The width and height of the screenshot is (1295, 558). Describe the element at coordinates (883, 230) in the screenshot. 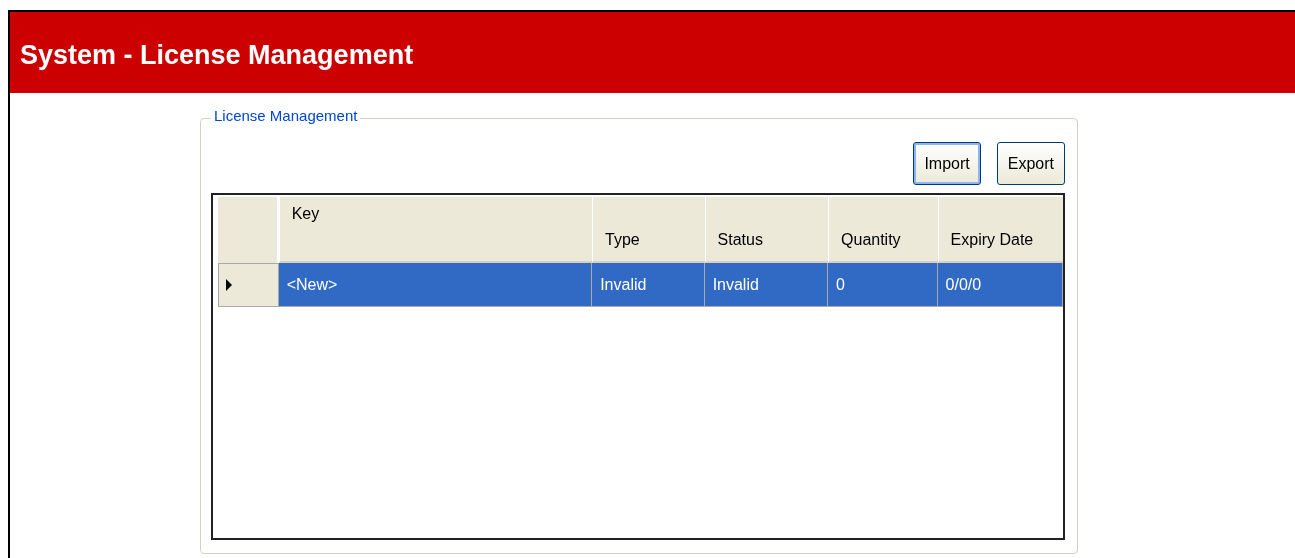

I see `column-header: Quantity` at that location.